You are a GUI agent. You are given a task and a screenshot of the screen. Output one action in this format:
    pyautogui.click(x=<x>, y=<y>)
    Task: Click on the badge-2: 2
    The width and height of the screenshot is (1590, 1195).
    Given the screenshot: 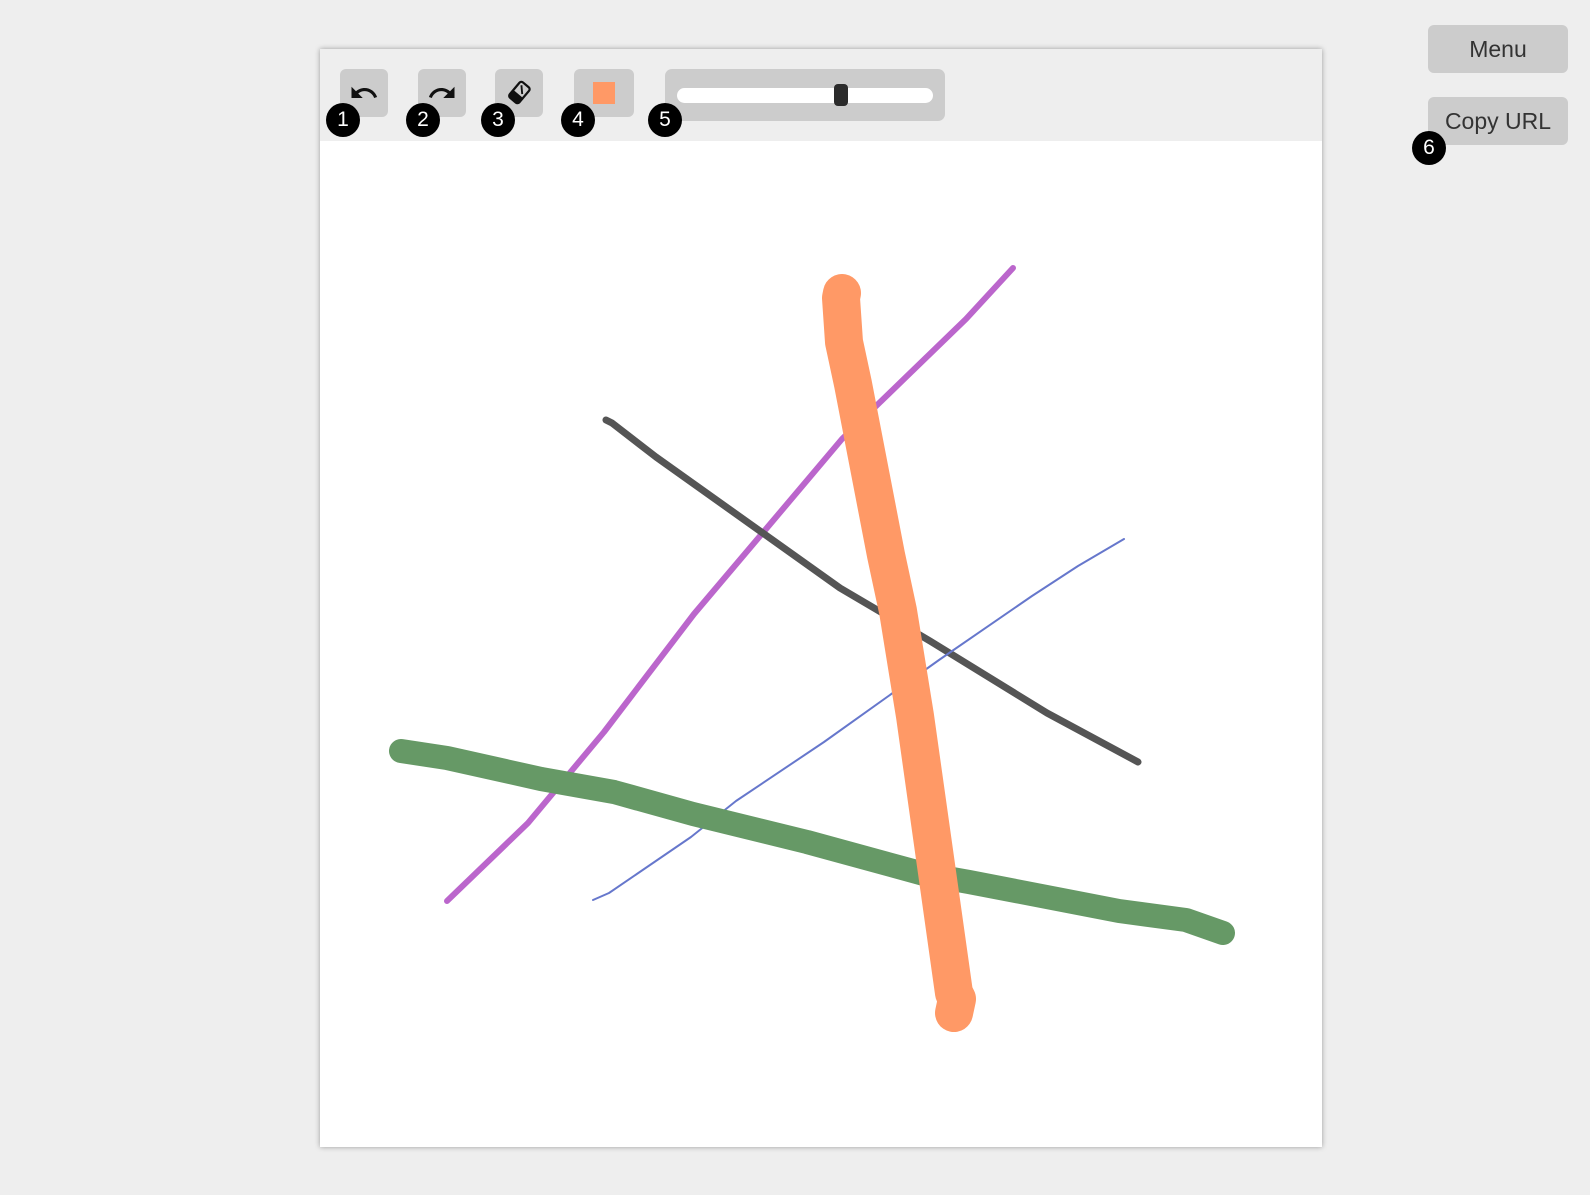 What is the action you would take?
    pyautogui.click(x=423, y=120)
    